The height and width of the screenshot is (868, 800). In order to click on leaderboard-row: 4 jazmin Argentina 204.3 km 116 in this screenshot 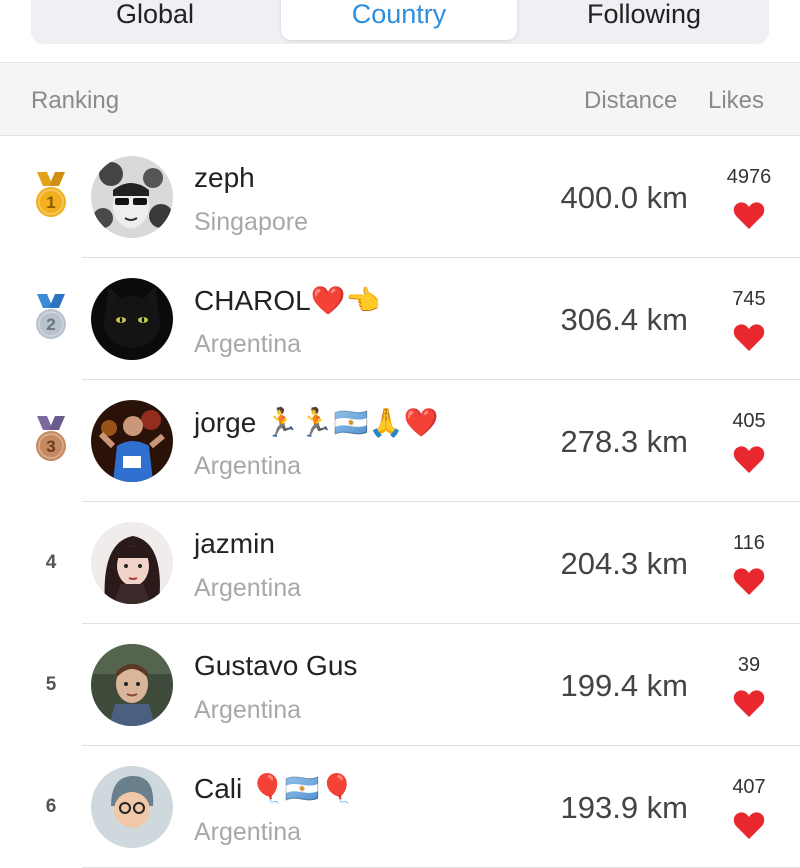, I will do `click(400, 563)`.